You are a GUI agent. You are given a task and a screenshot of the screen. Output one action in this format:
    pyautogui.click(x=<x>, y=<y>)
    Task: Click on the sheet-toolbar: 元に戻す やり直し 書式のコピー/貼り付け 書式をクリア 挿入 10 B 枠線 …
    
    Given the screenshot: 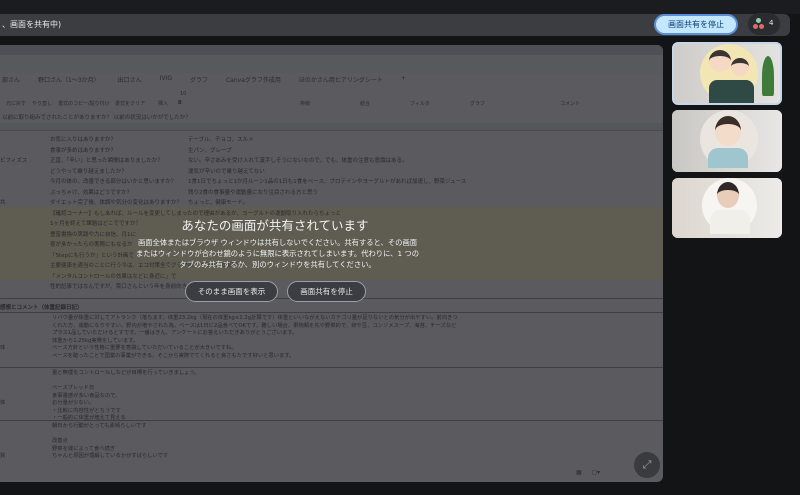 What is the action you would take?
    pyautogui.click(x=331, y=101)
    